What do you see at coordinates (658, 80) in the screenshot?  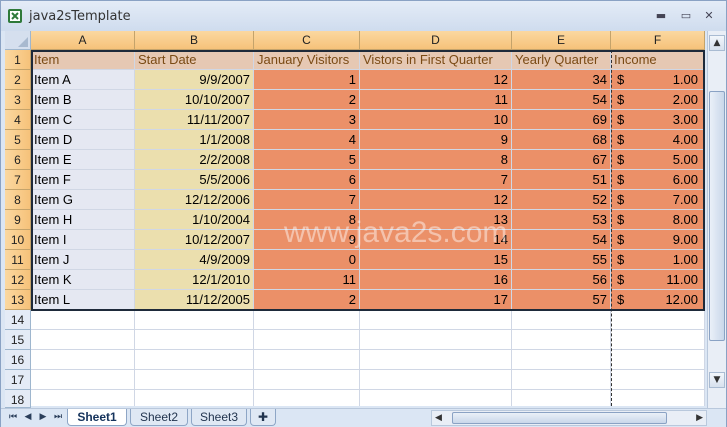 I see `income-cell: $1.00` at bounding box center [658, 80].